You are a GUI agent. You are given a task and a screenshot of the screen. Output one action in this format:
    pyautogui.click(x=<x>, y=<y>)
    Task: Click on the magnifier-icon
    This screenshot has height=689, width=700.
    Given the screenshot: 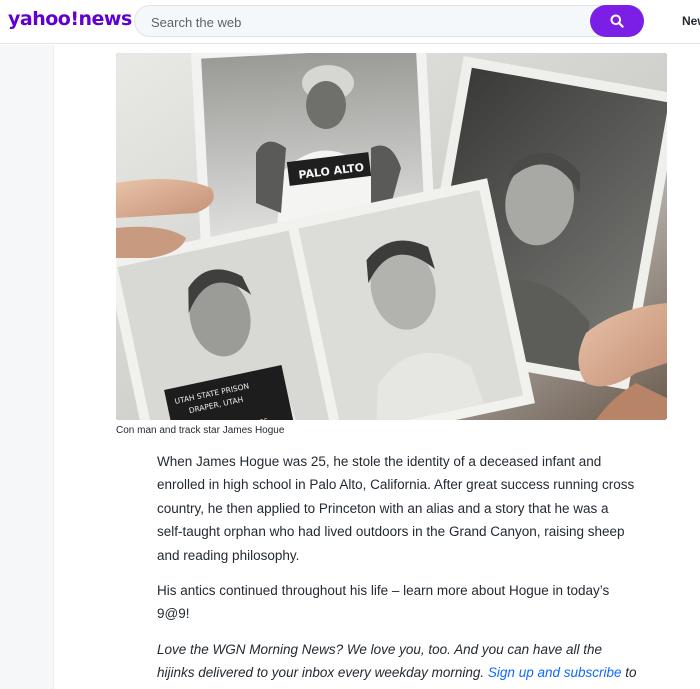 What is the action you would take?
    pyautogui.click(x=617, y=21)
    